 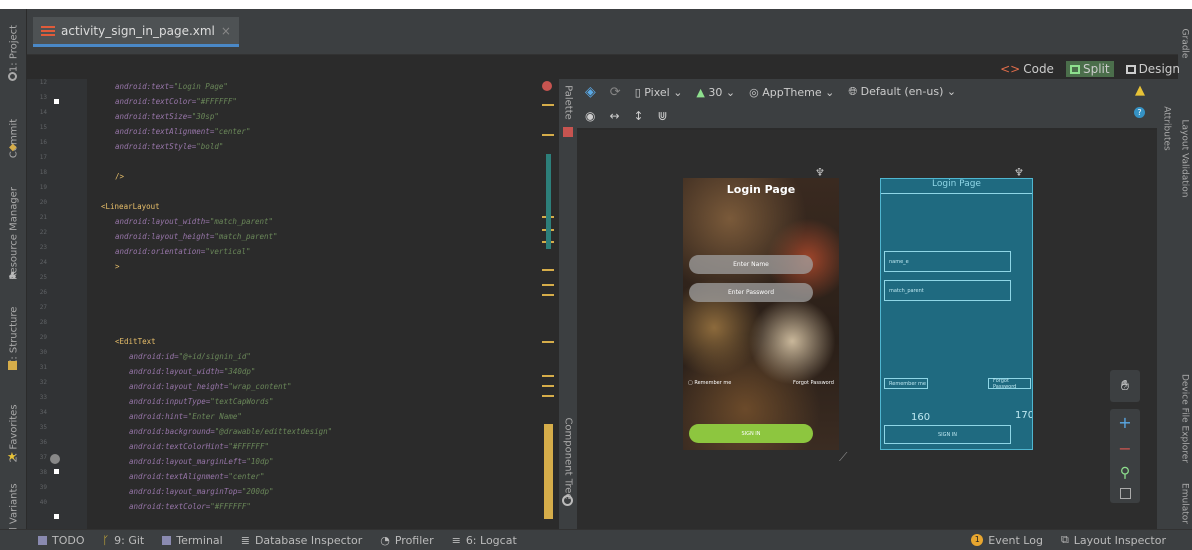 What do you see at coordinates (312, 416) in the screenshot?
I see `code-line: android:hint="Enter Name"` at bounding box center [312, 416].